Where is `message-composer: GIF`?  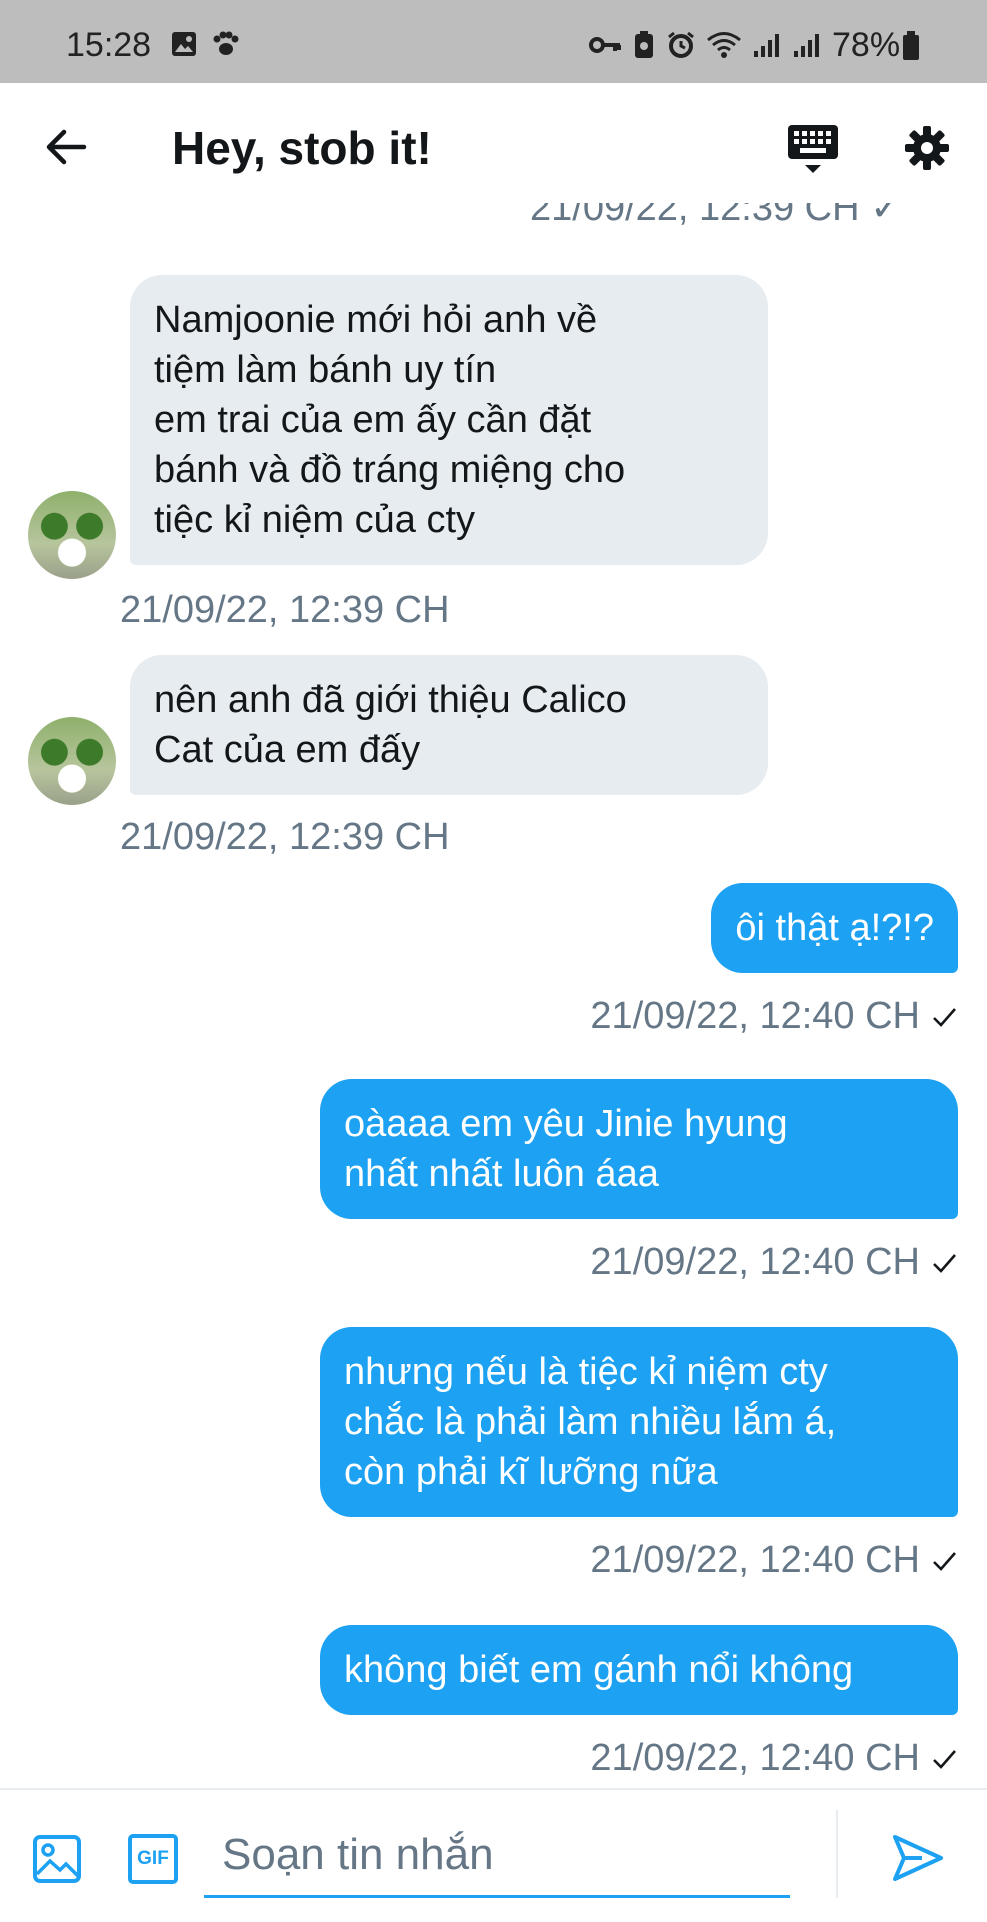
message-composer: GIF is located at coordinates (493, 1855).